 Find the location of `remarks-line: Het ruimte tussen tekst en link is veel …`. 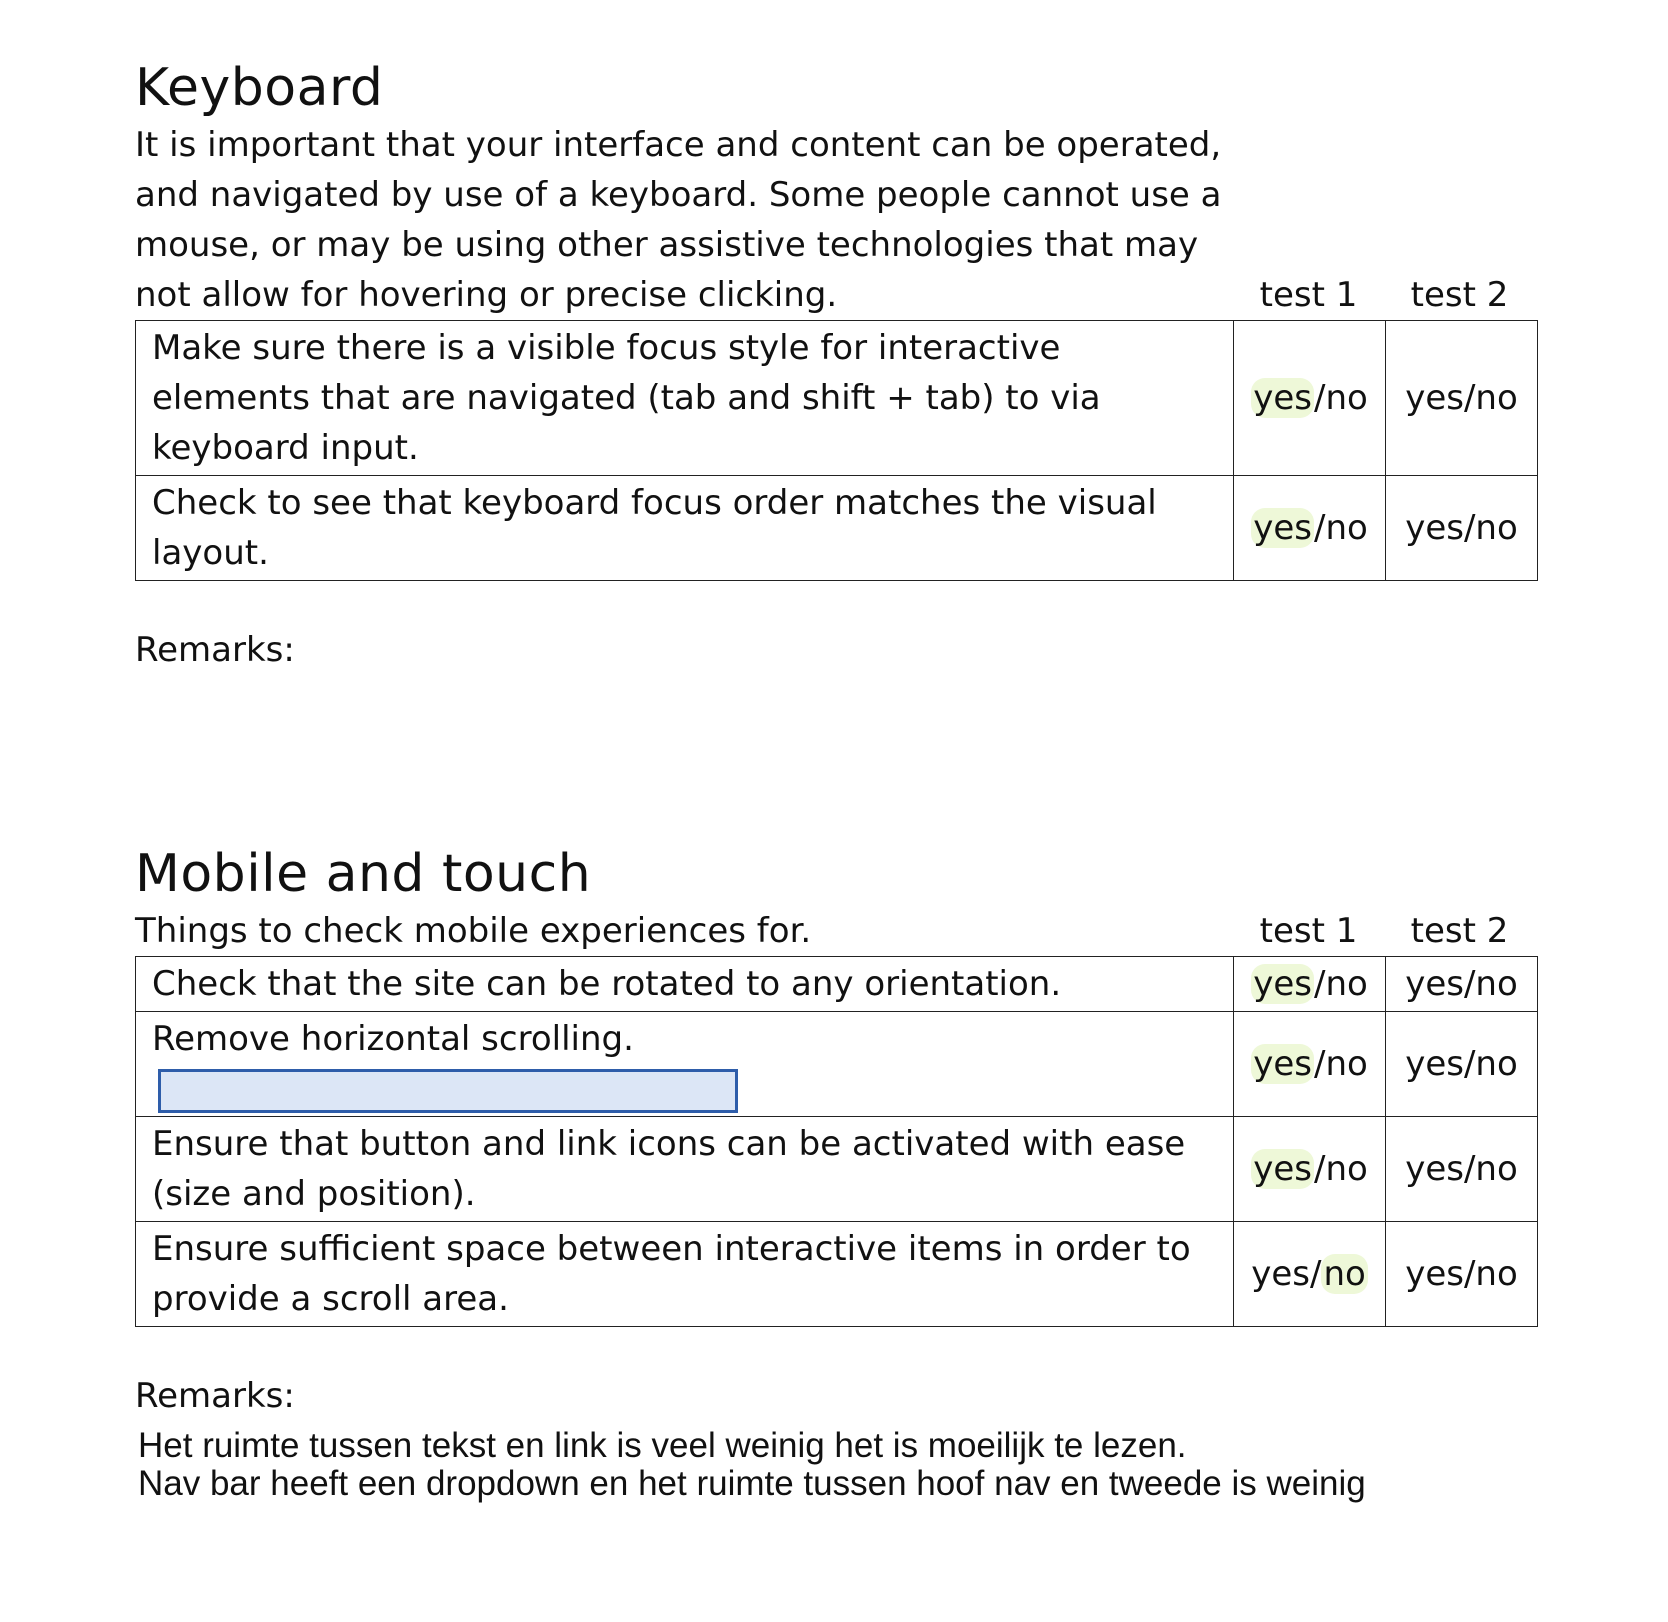

remarks-line: Het ruimte tussen tekst en link is veel … is located at coordinates (662, 1445).